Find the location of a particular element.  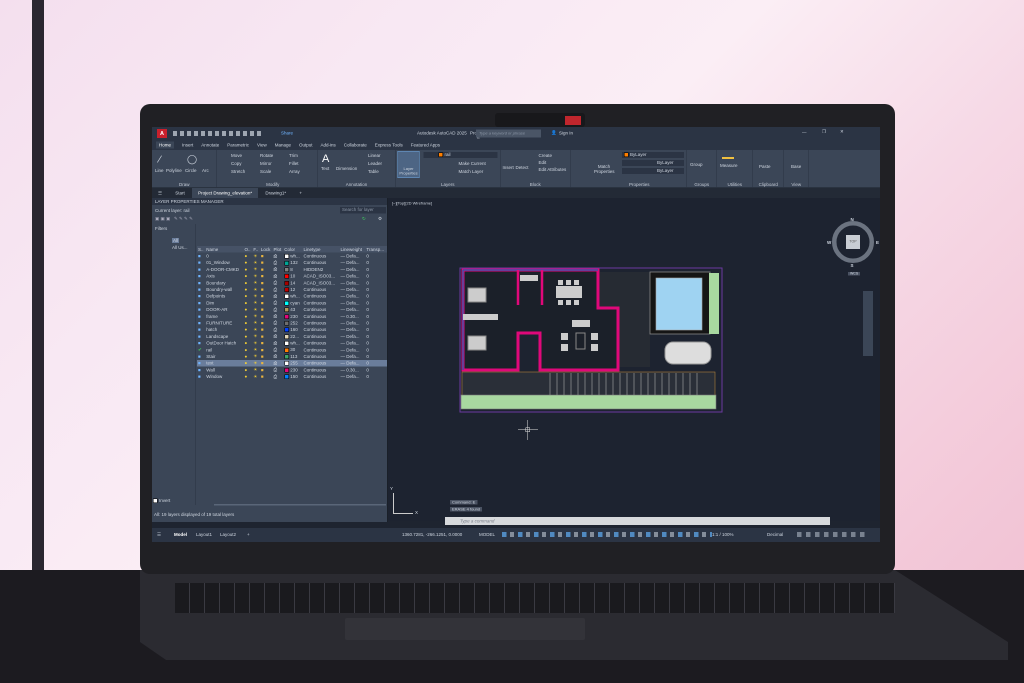

array-button: Array is located at coordinates (294, 171).